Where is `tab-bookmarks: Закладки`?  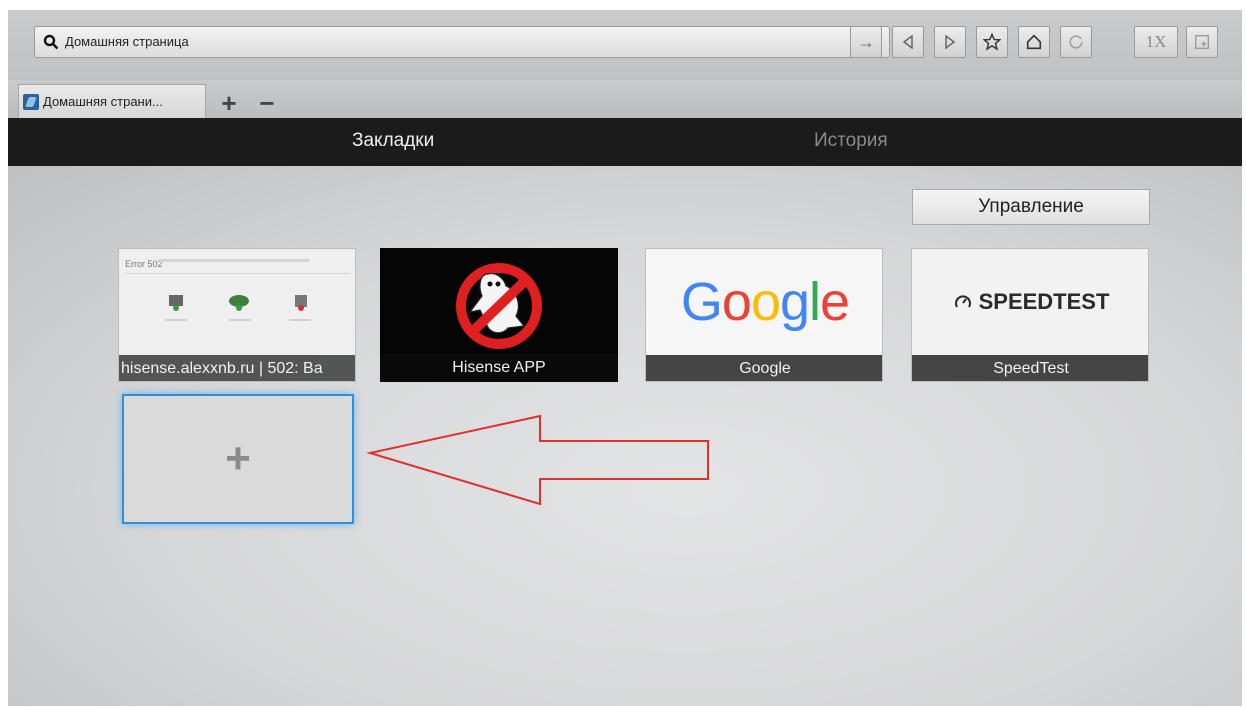 tab-bookmarks: Закладки is located at coordinates (393, 141).